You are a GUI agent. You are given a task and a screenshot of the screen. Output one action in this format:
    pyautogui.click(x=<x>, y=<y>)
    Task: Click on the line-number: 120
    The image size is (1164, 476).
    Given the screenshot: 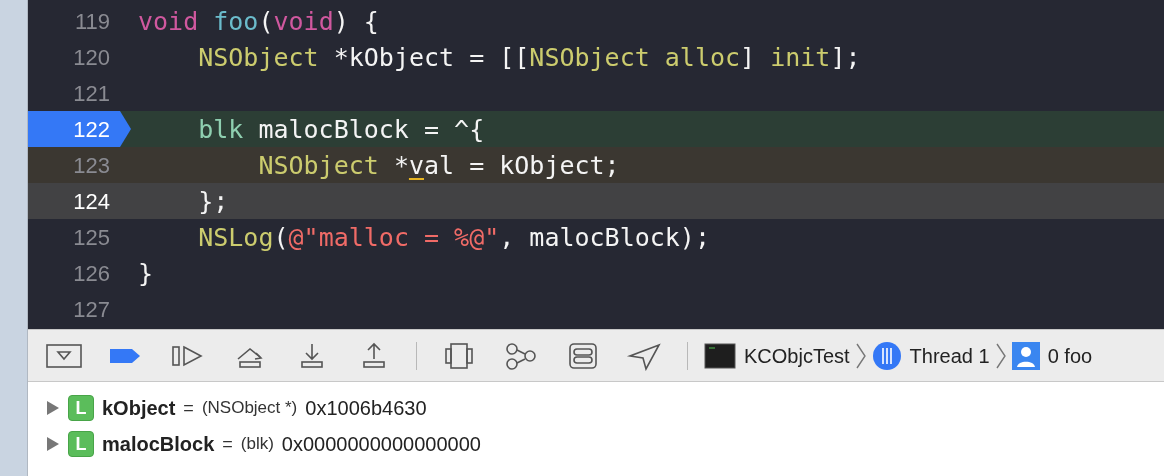 What is the action you would take?
    pyautogui.click(x=91, y=57)
    